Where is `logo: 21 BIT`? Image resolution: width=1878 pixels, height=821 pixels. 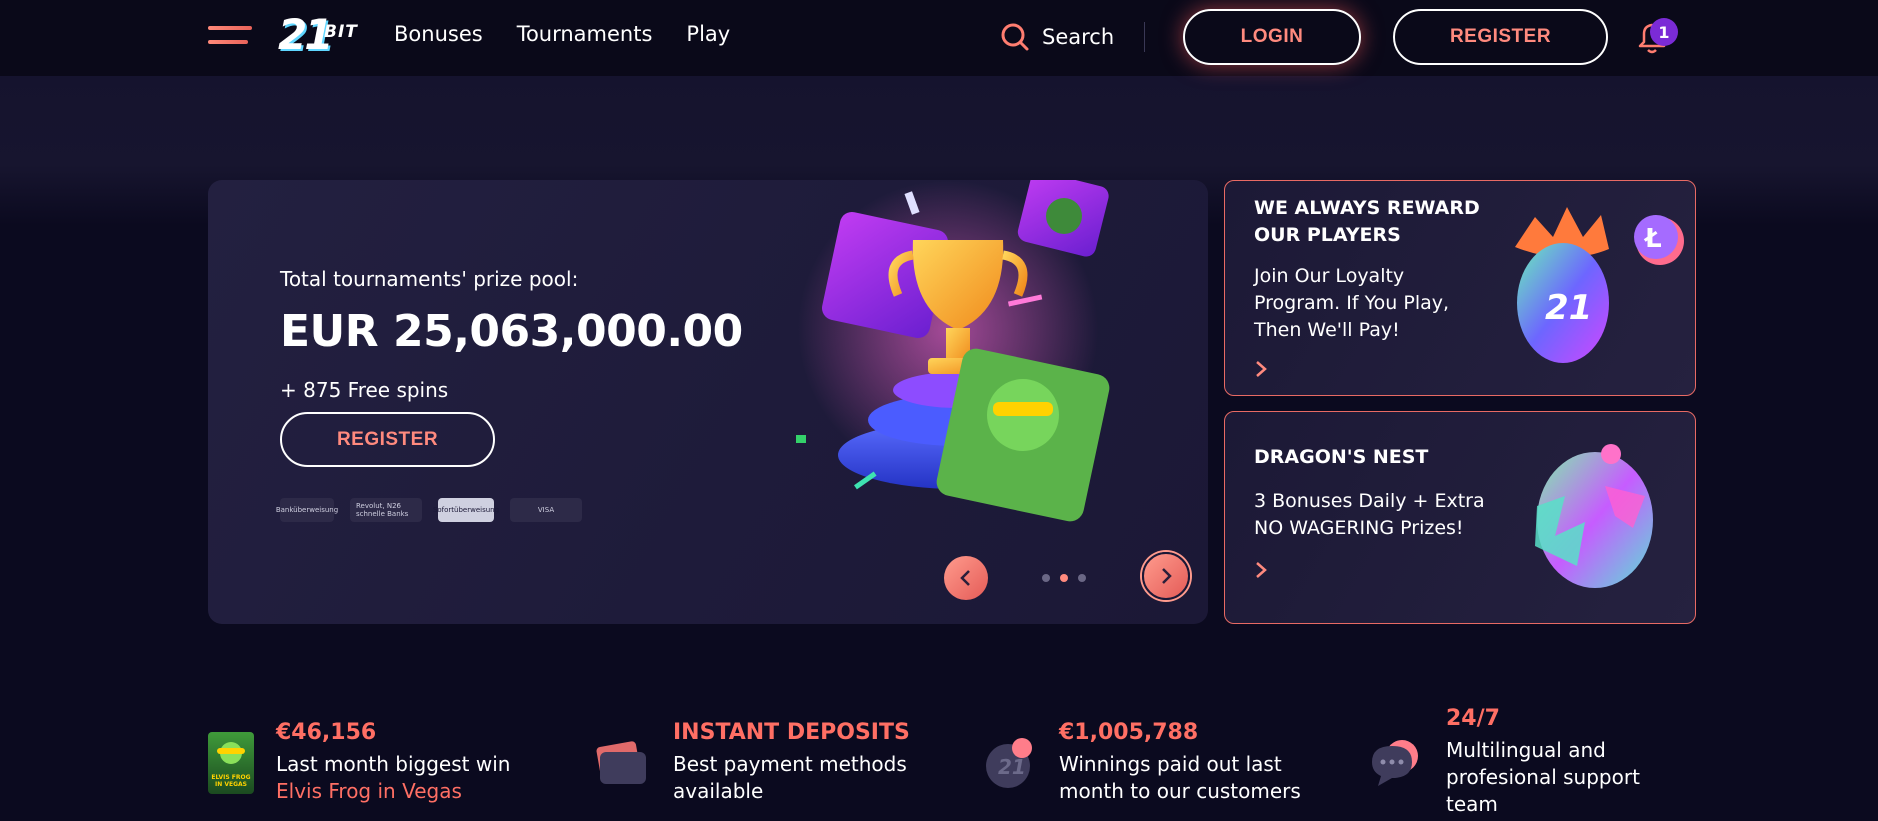 logo: 21 BIT is located at coordinates (323, 35).